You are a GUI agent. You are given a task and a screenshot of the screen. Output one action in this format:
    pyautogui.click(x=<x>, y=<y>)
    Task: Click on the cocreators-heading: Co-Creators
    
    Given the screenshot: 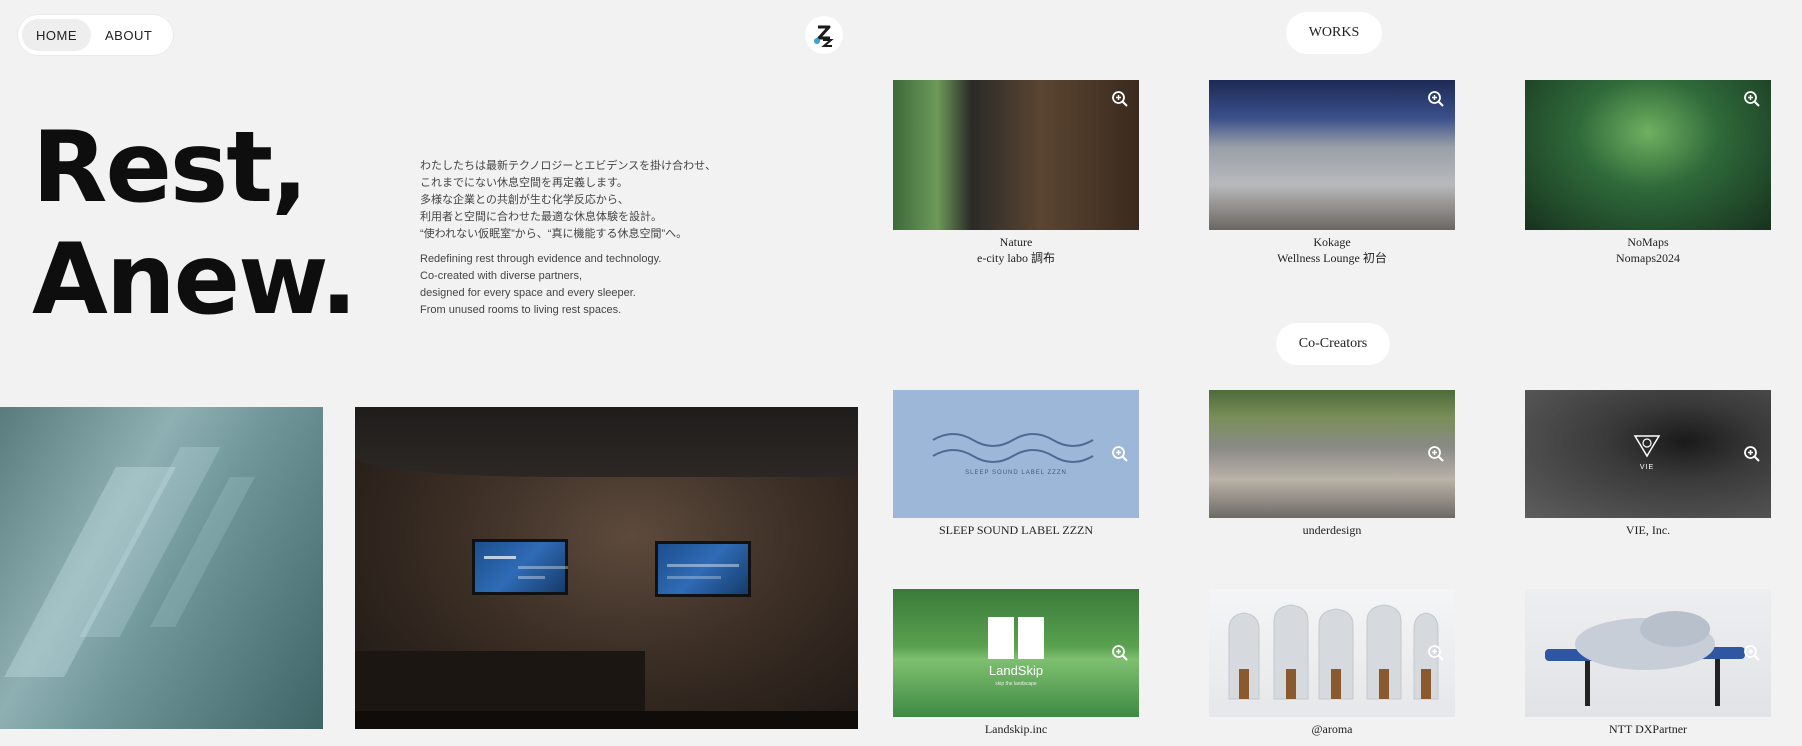 What is the action you would take?
    pyautogui.click(x=1333, y=344)
    